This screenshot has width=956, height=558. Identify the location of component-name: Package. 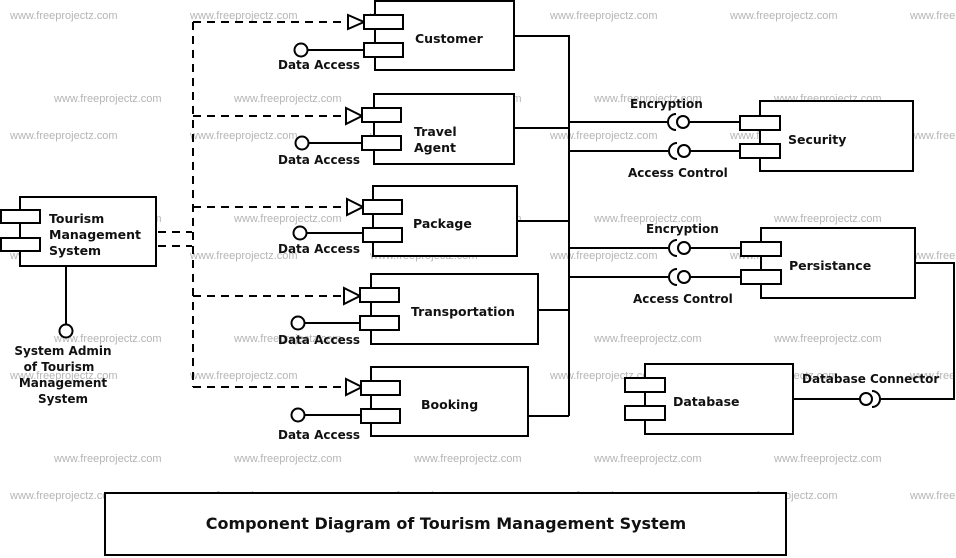
(442, 223).